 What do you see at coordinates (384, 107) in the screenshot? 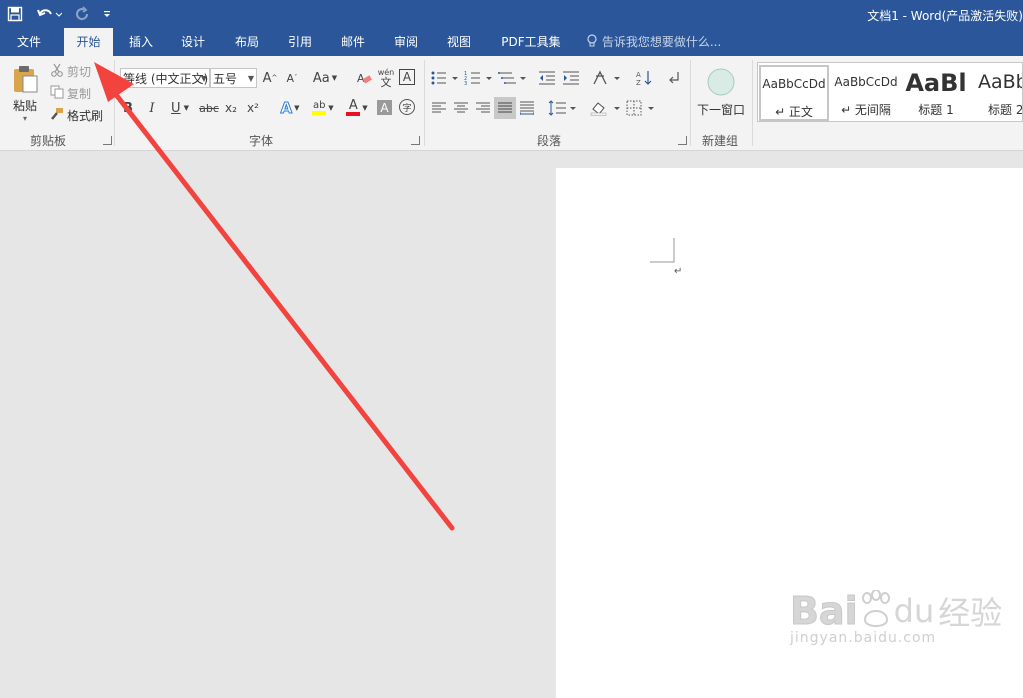
I see `character-shading-button: A` at bounding box center [384, 107].